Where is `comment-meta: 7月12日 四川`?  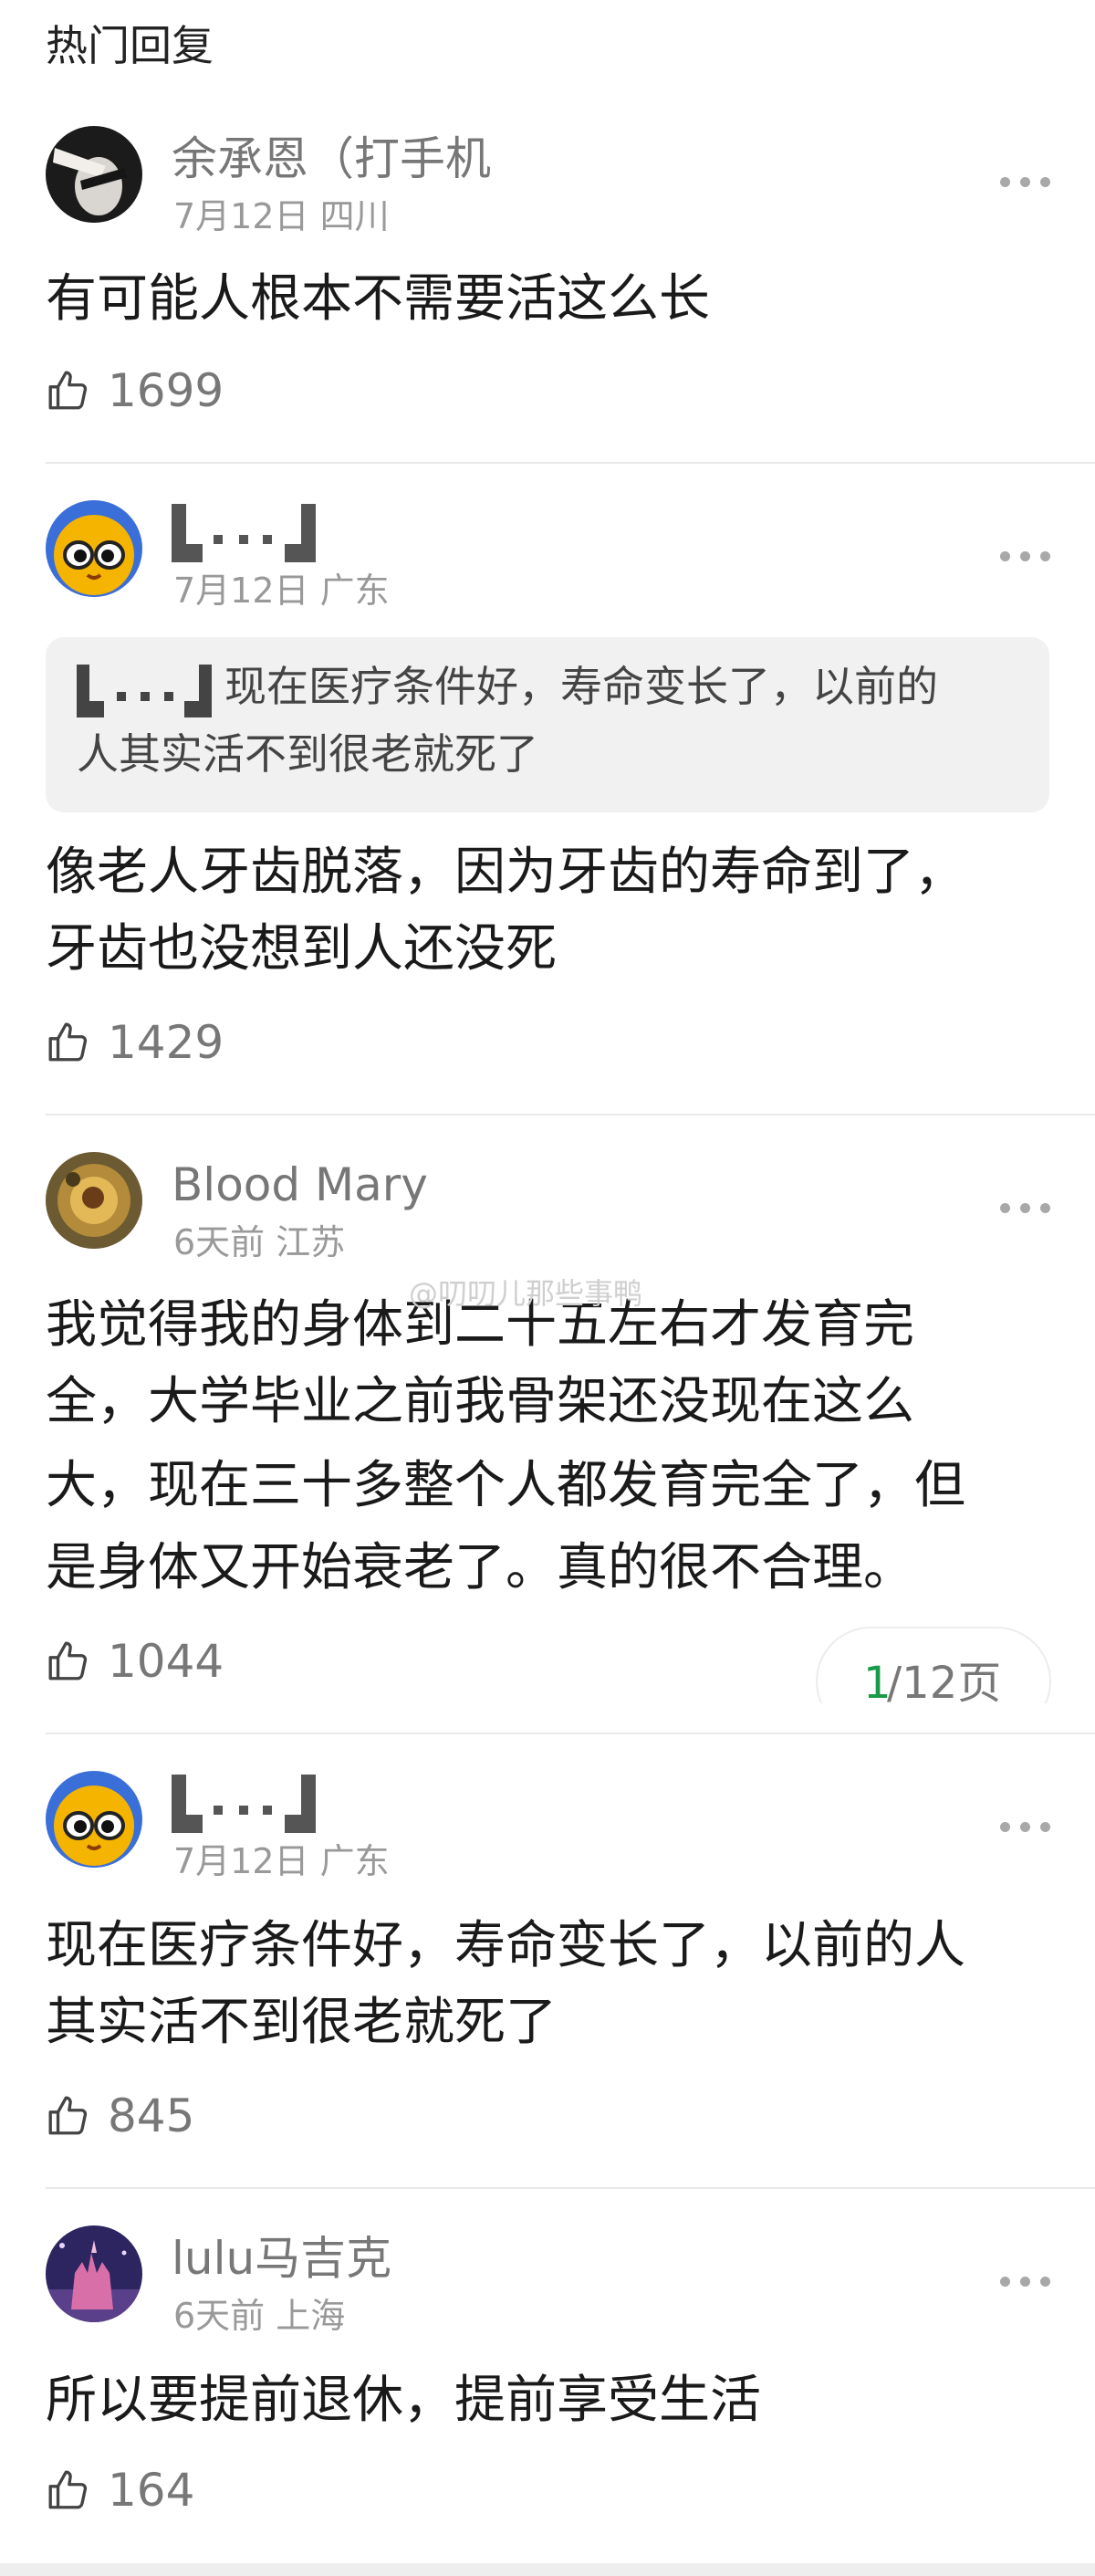
comment-meta: 7月12日 四川 is located at coordinates (281, 216).